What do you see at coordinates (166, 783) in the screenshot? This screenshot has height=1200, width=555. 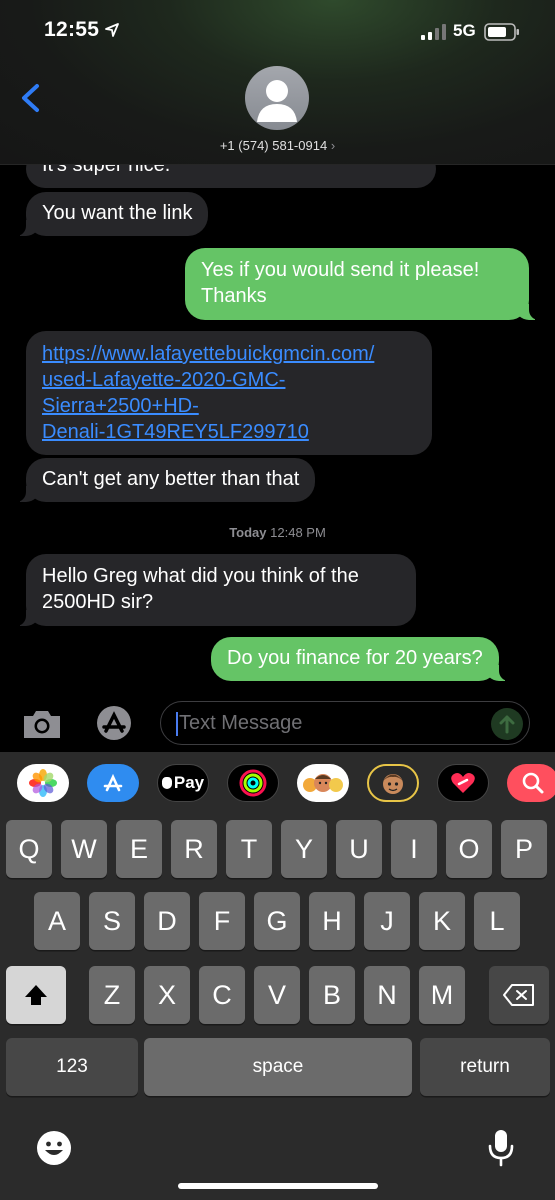 I see `apple-logo-icon` at bounding box center [166, 783].